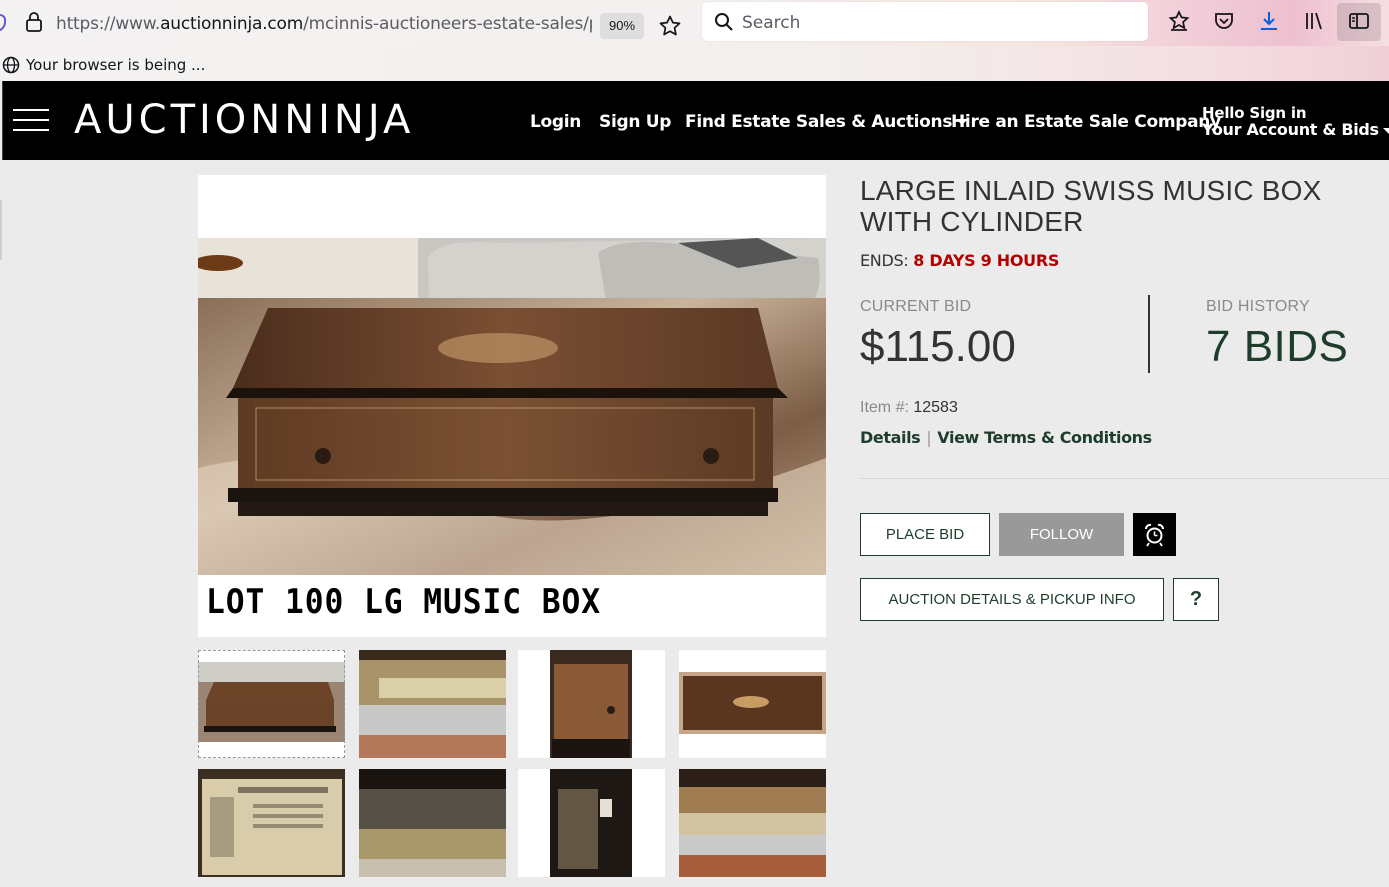 Image resolution: width=1389 pixels, height=887 pixels. Describe the element at coordinates (1196, 599) in the screenshot. I see `help-button: ?` at that location.